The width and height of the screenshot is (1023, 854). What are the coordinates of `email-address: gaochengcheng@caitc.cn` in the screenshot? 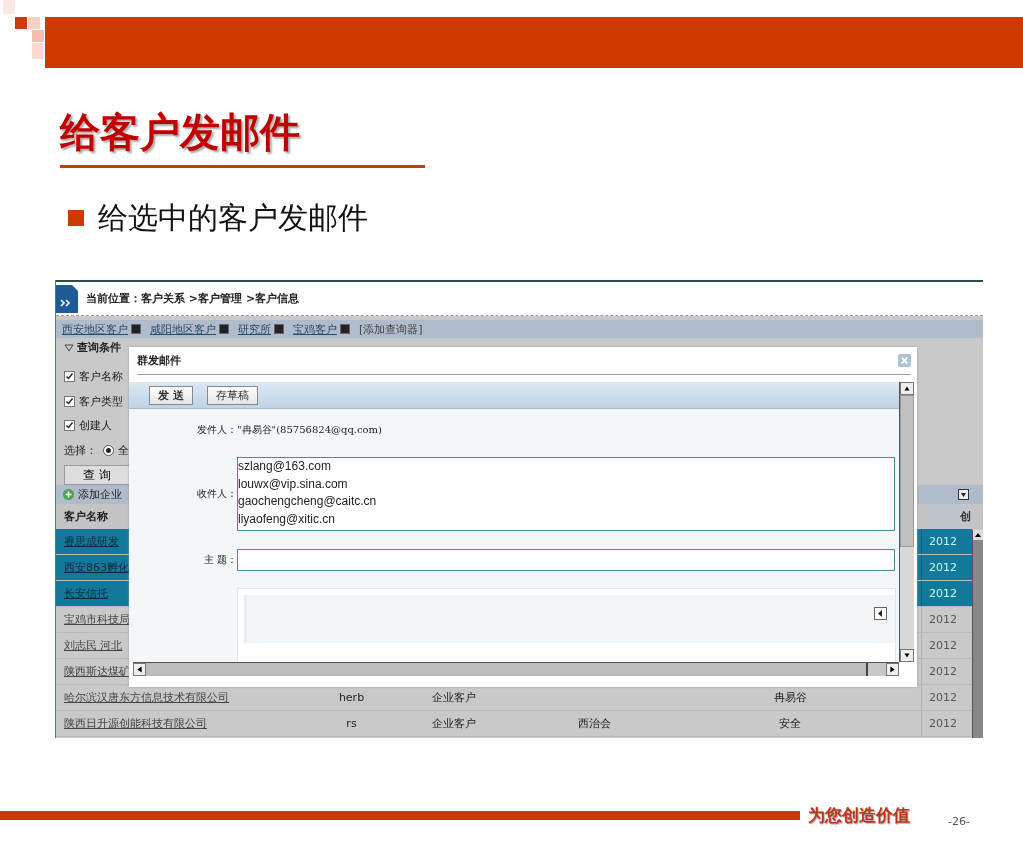 It's located at (308, 501).